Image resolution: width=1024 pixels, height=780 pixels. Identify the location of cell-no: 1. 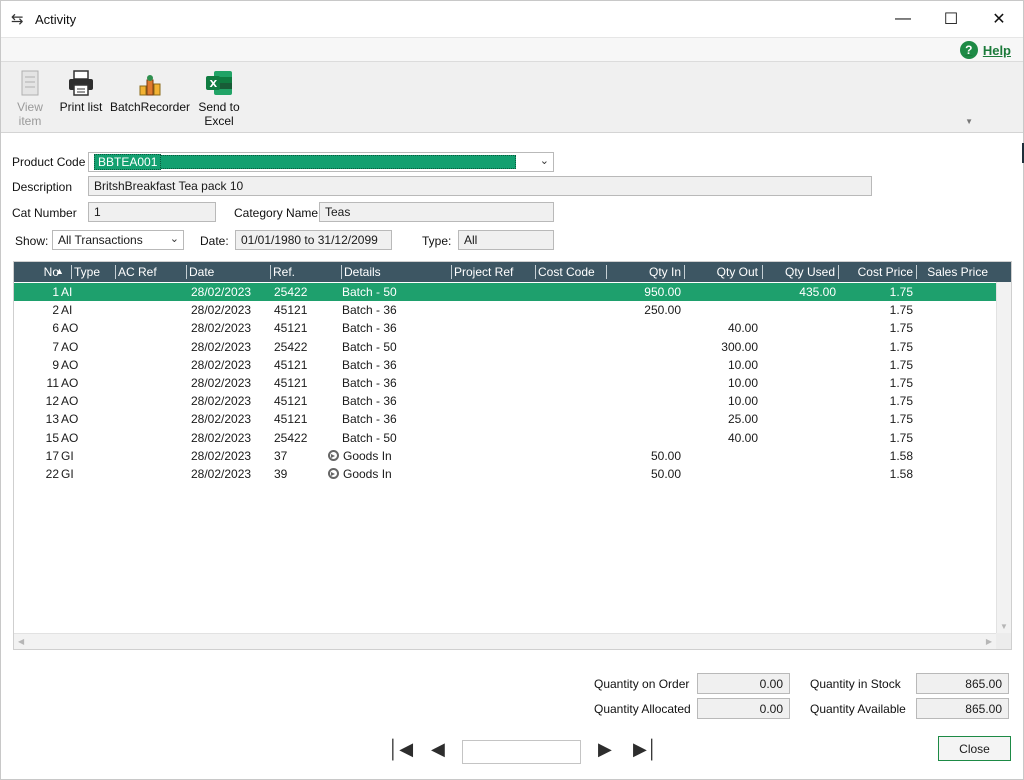
(55, 292).